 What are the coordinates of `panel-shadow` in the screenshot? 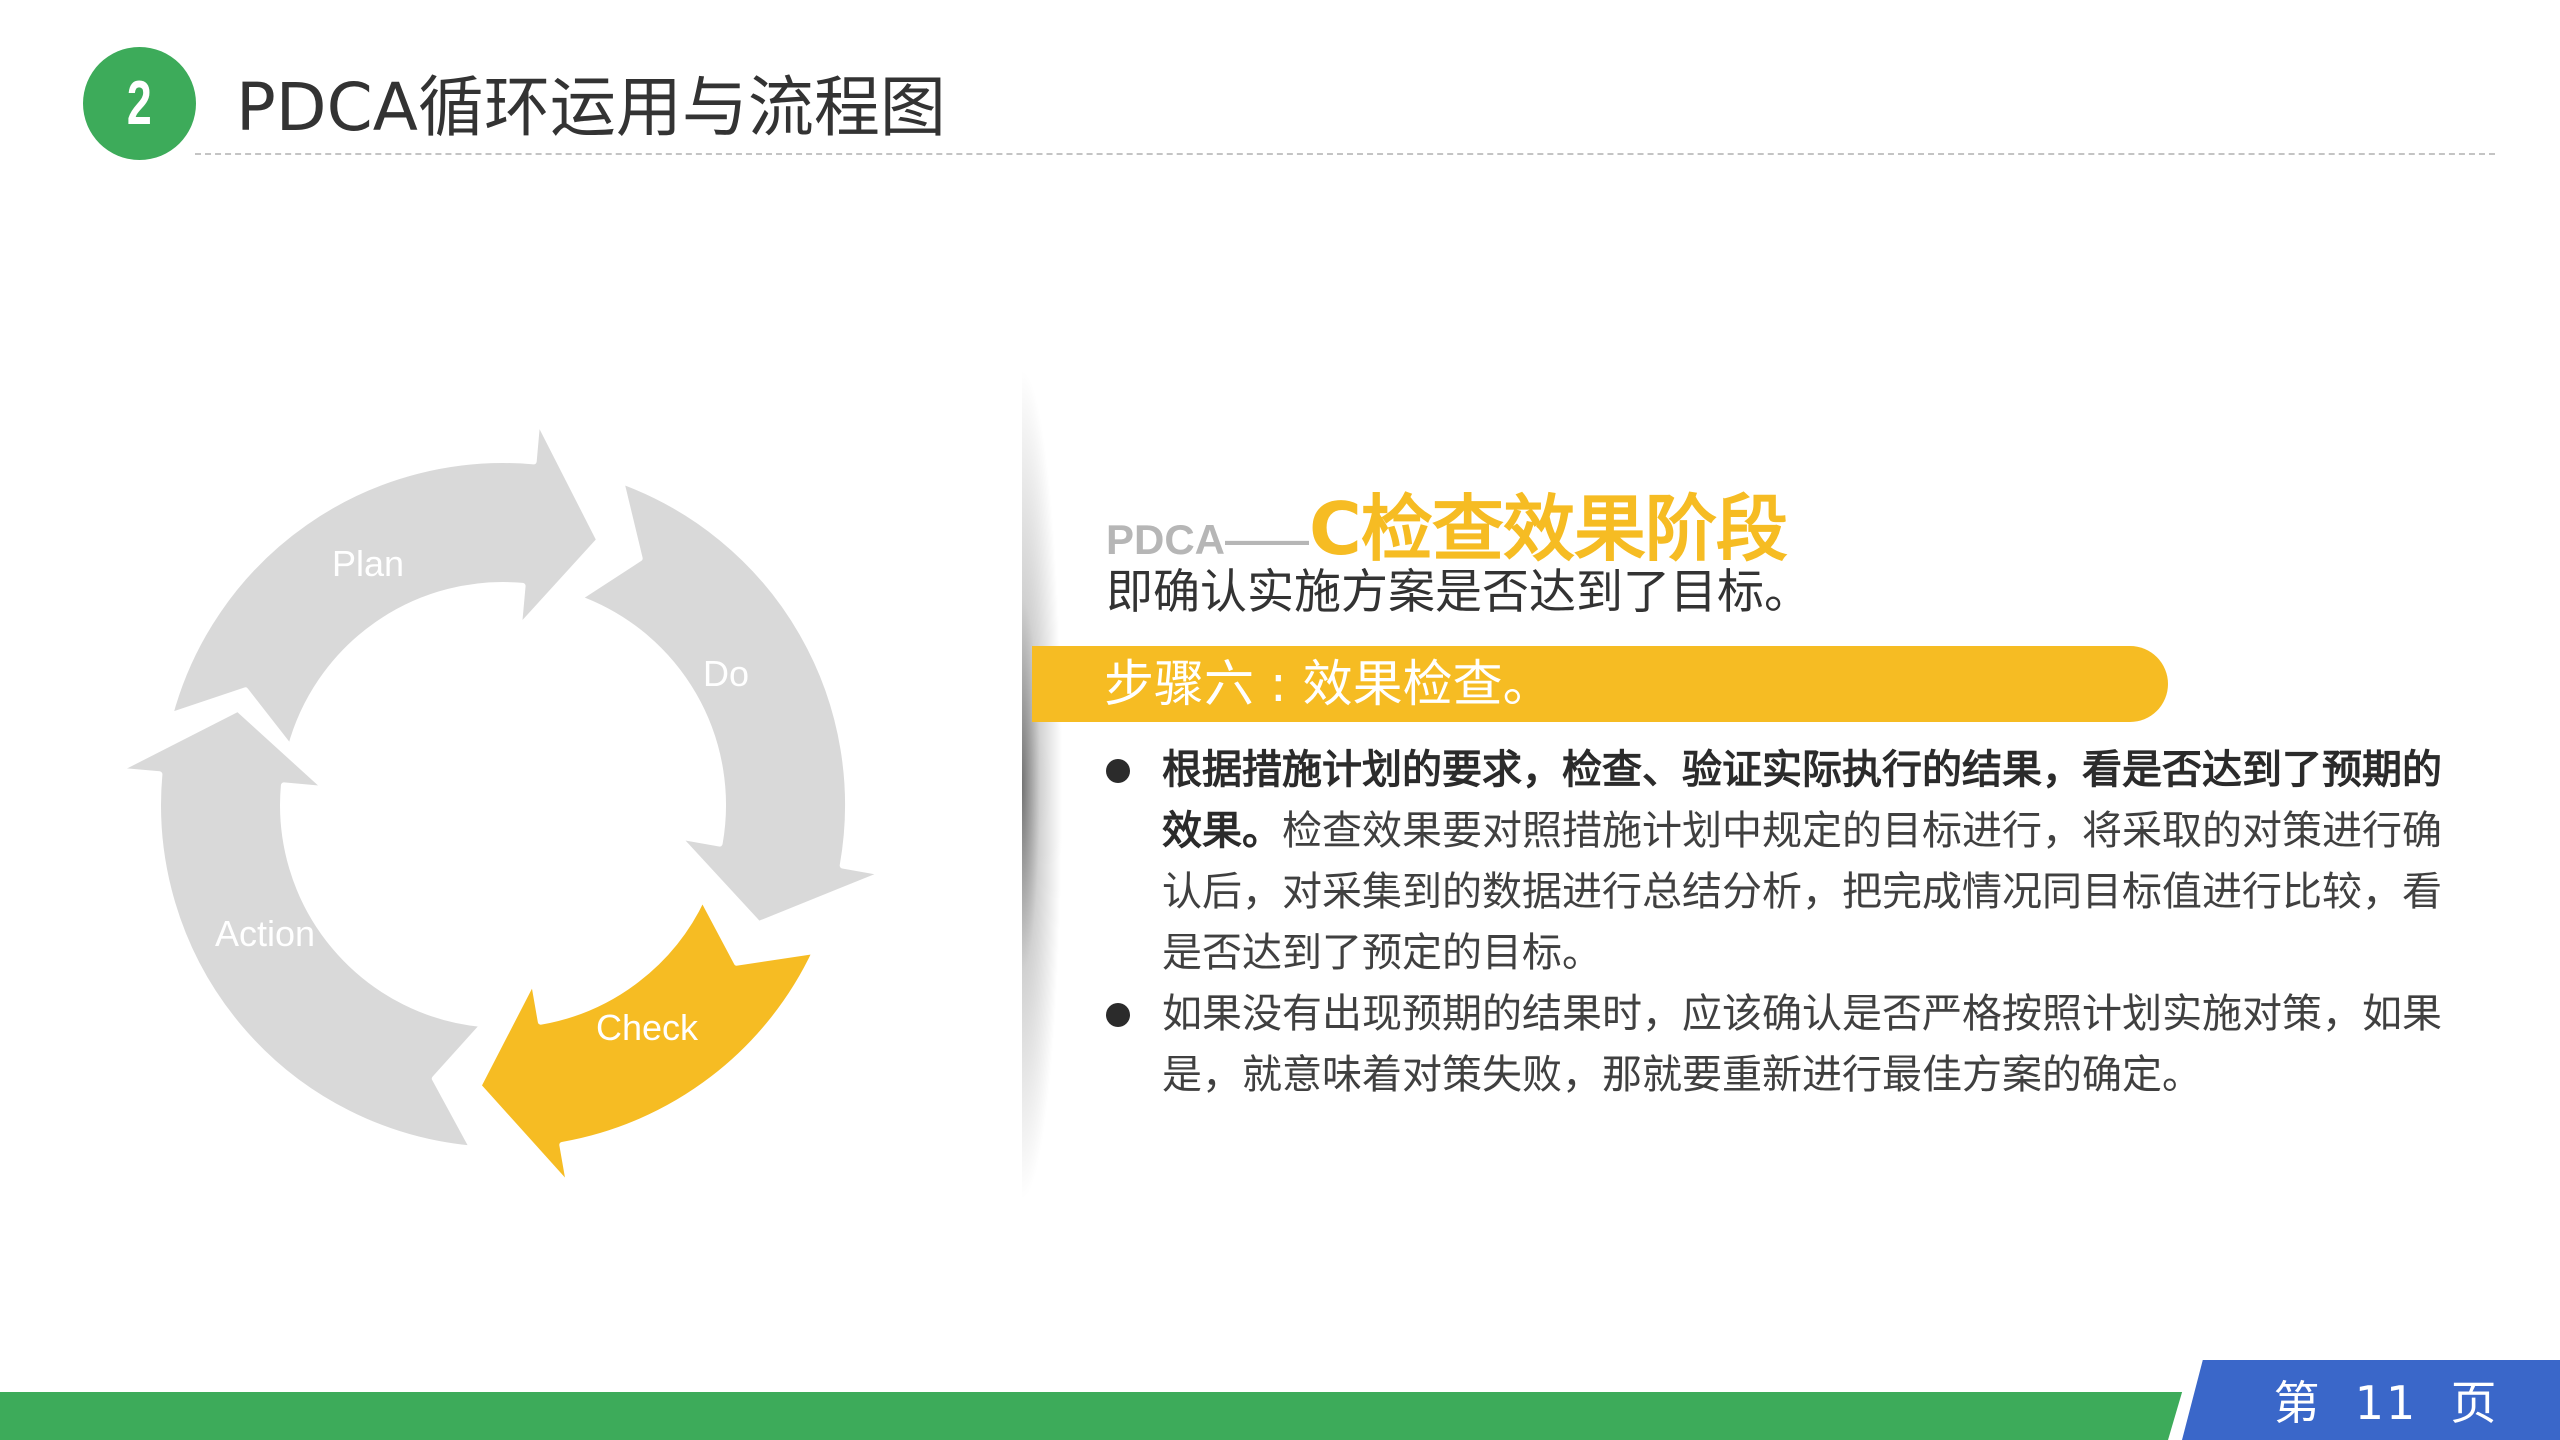 It's located at (1042, 785).